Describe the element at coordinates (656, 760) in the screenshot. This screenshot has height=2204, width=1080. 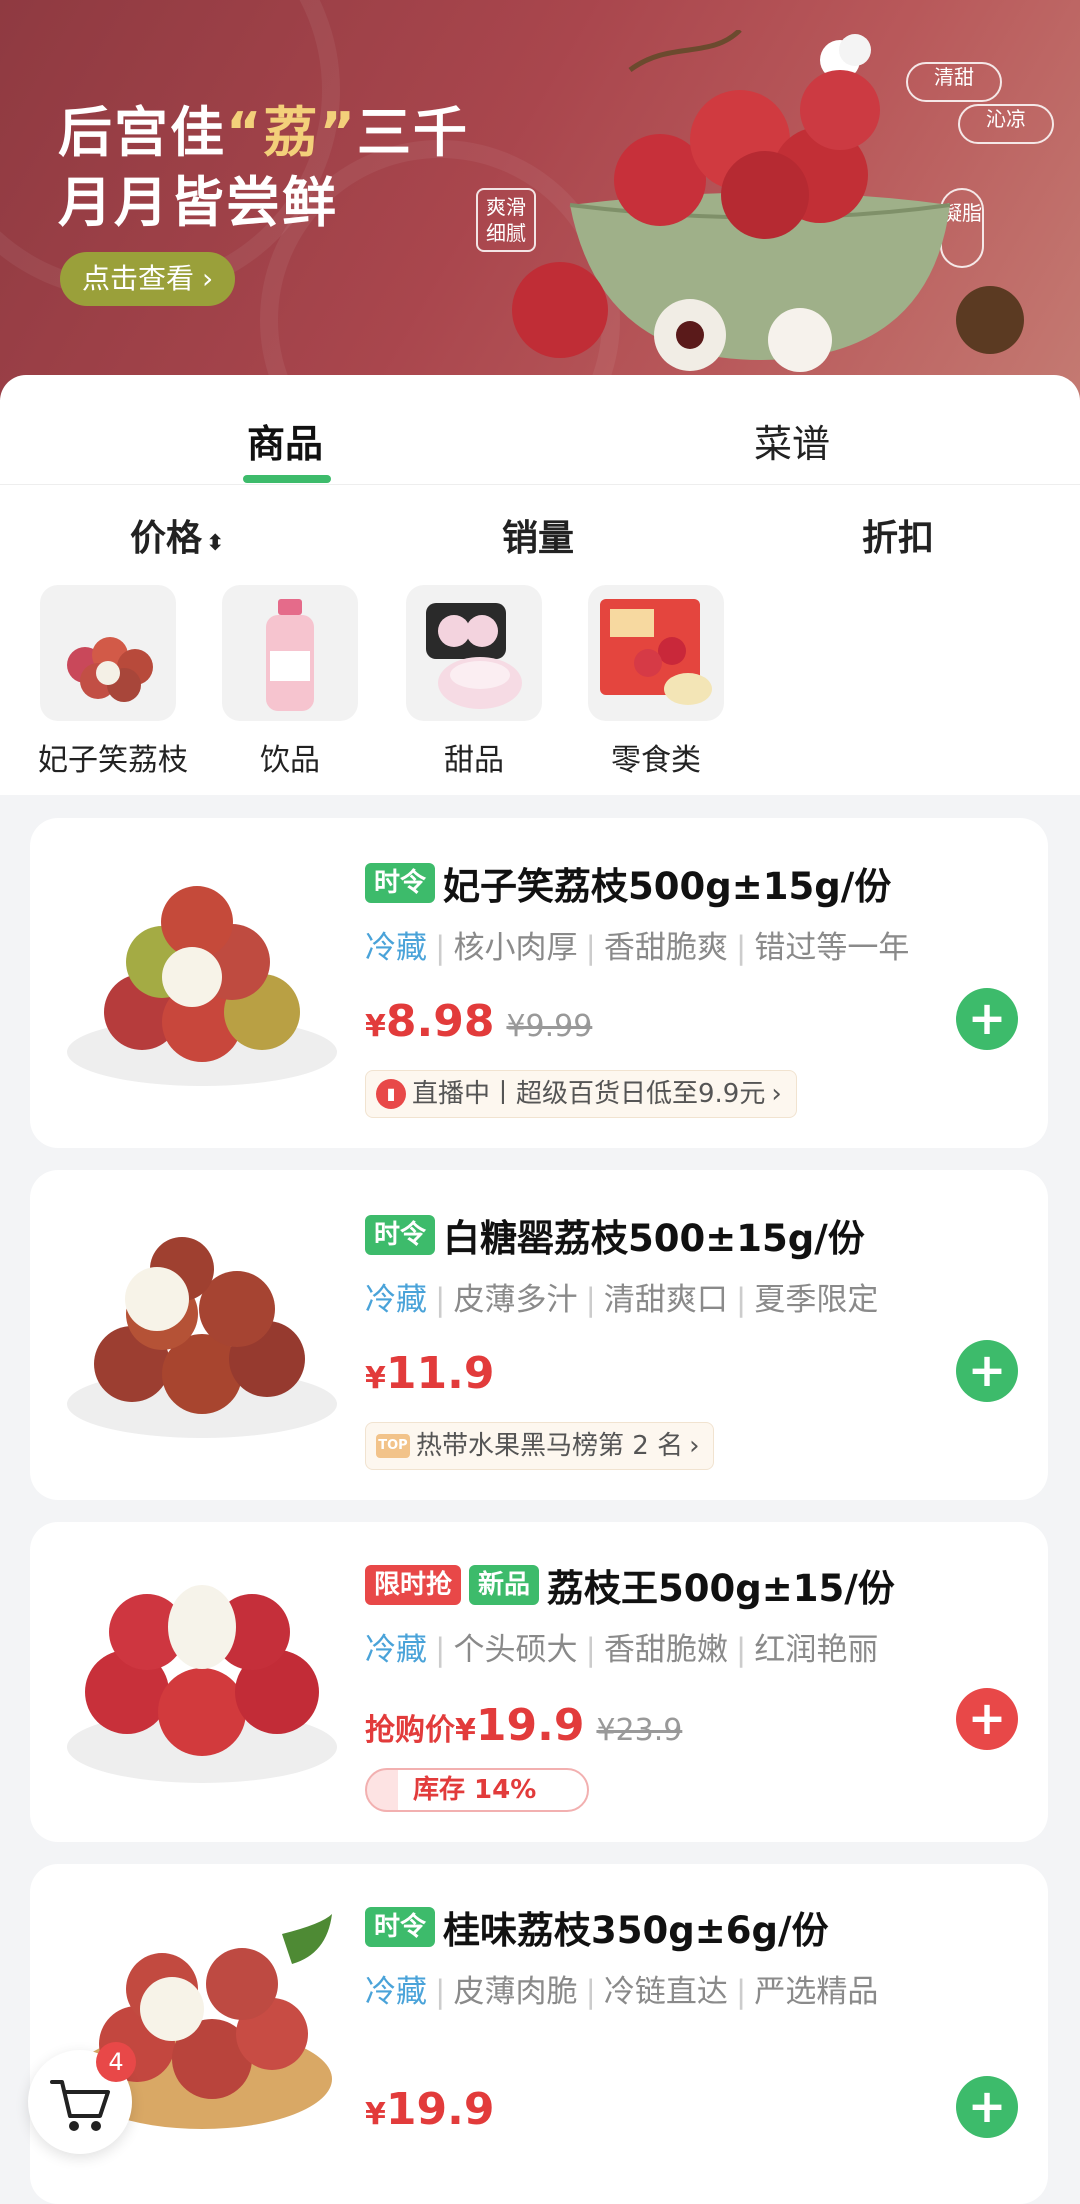
I see `category-label: 零食类` at that location.